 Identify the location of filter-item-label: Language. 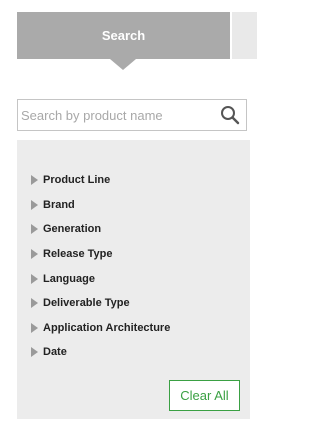
(69, 278).